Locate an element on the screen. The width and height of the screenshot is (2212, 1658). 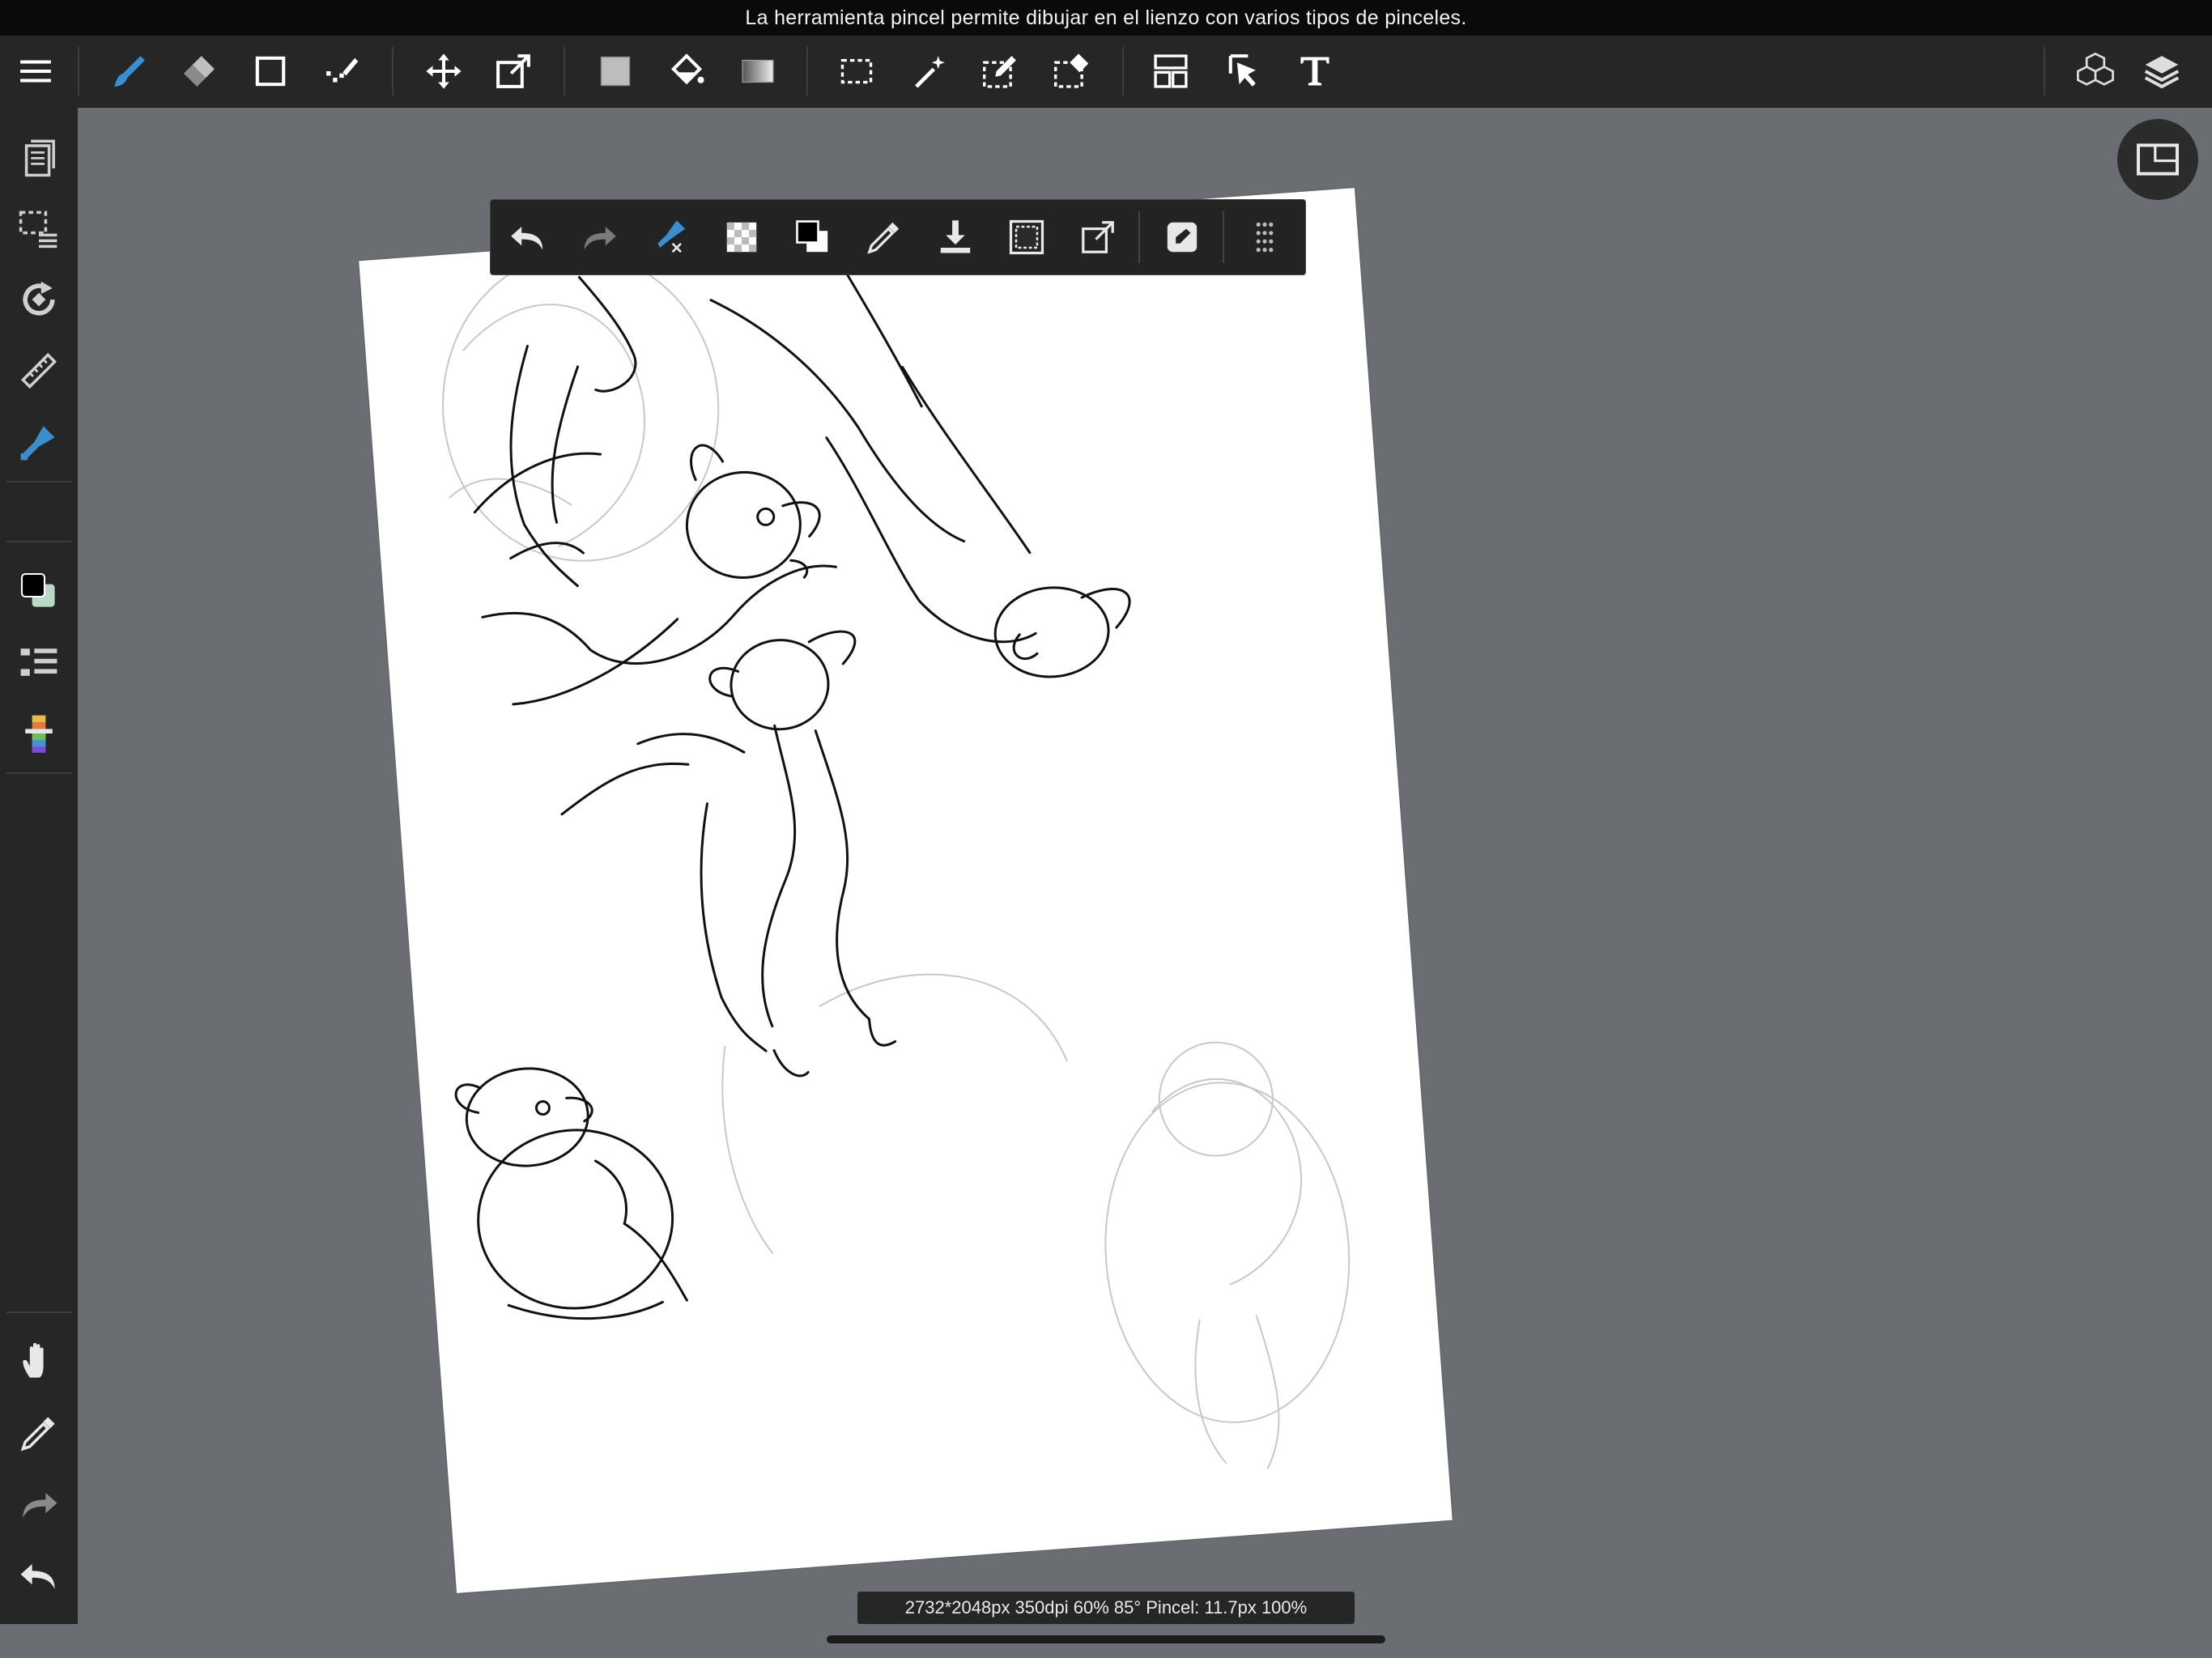
selection-icon is located at coordinates (857, 71).